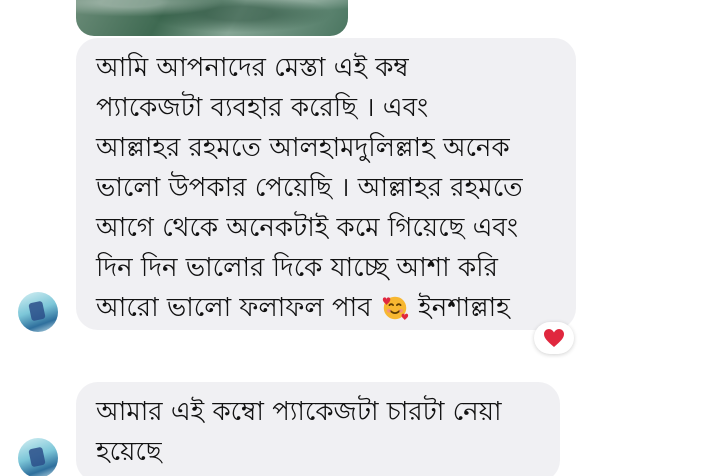 Image resolution: width=720 pixels, height=476 pixels. I want to click on image-attachment, so click(212, 18).